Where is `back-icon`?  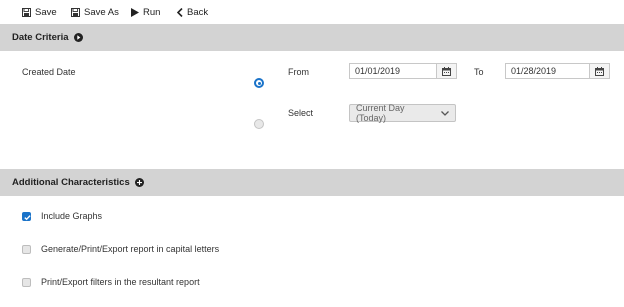 back-icon is located at coordinates (180, 12).